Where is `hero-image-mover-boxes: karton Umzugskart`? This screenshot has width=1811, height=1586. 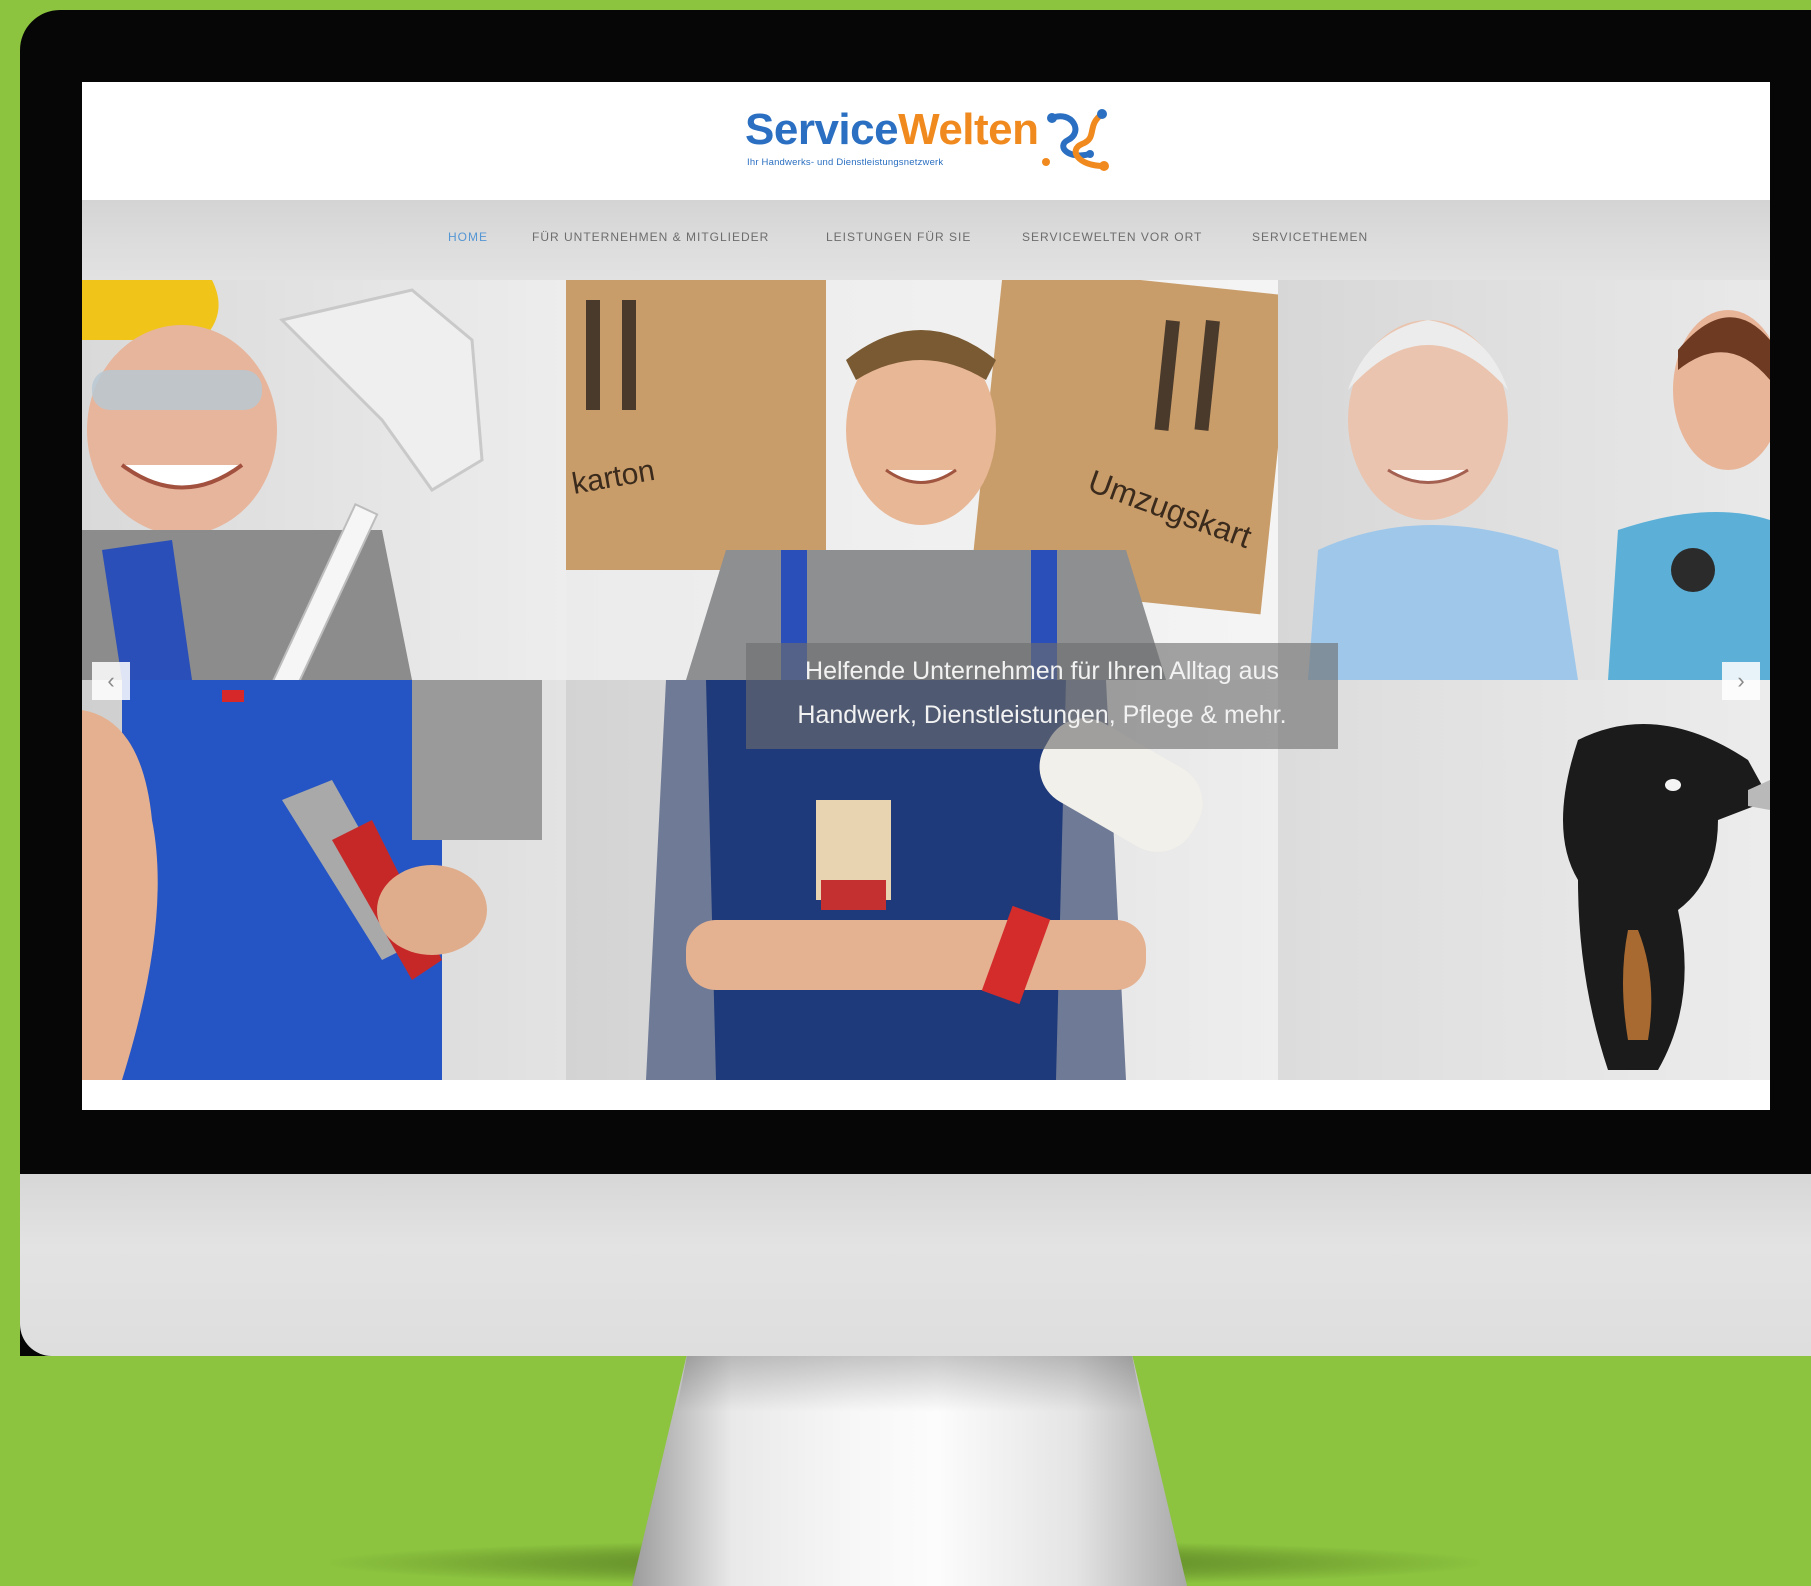
hero-image-mover-boxes: karton Umzugskart is located at coordinates (922, 480).